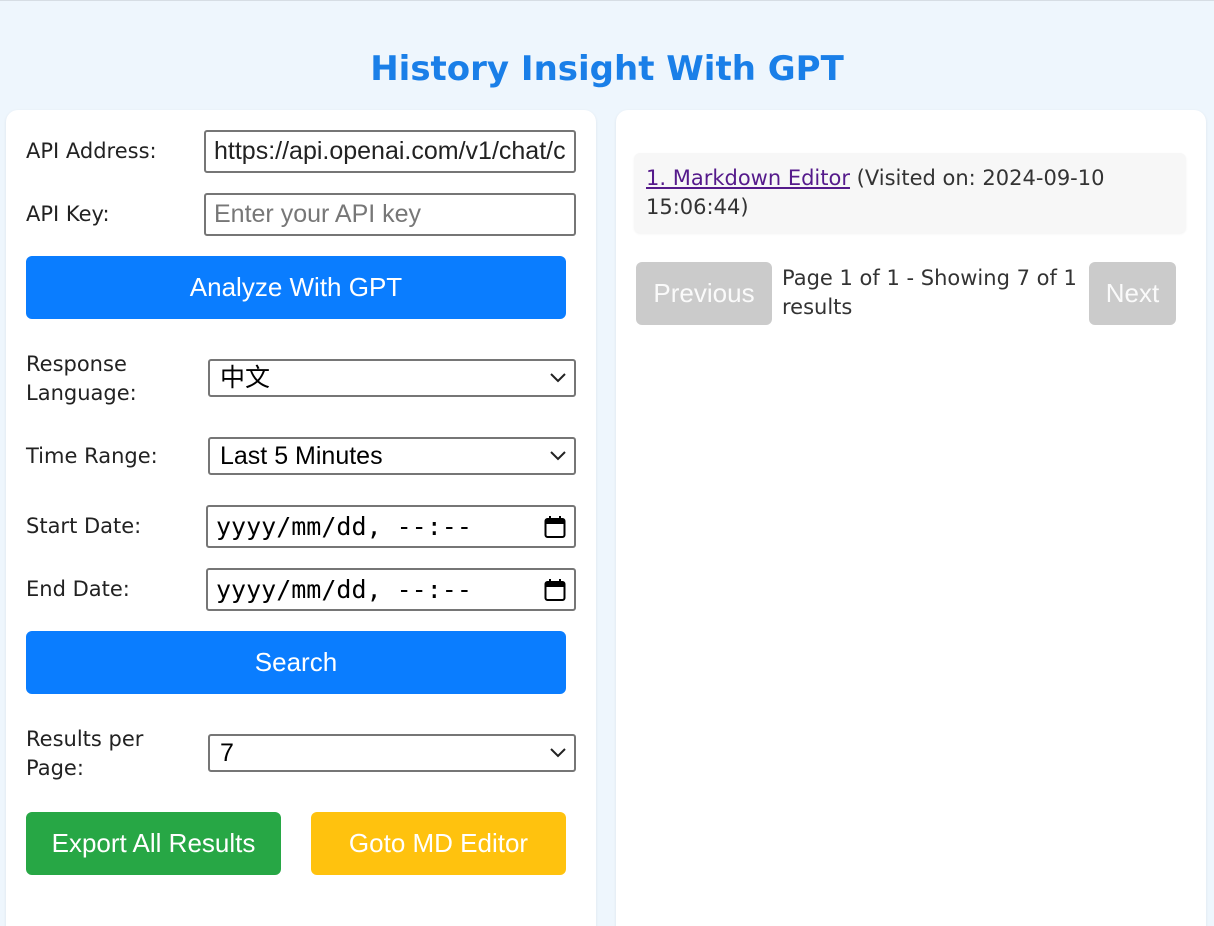 The image size is (1214, 926). I want to click on pagination-status-line2: results, so click(817, 307).